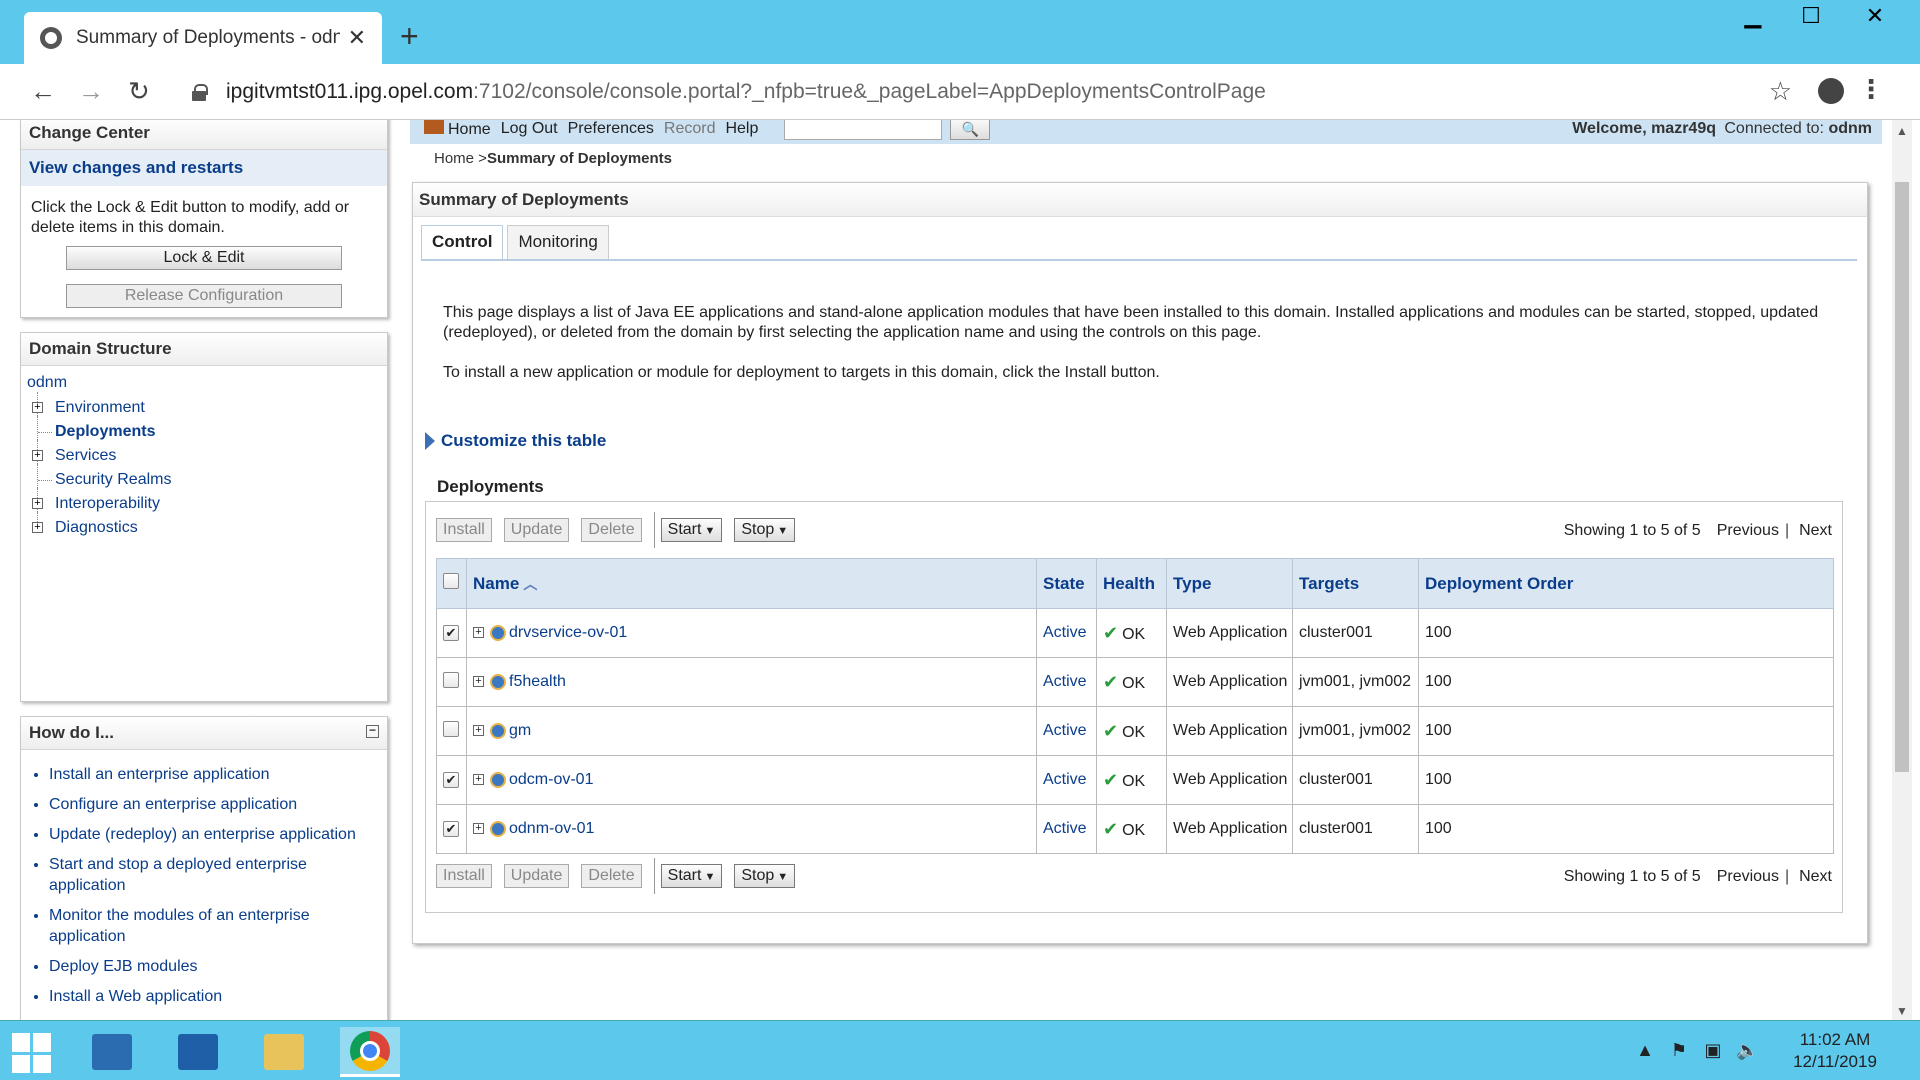 The height and width of the screenshot is (1080, 1920). Describe the element at coordinates (370, 1052) in the screenshot. I see `chrome-taskbar-icon` at that location.